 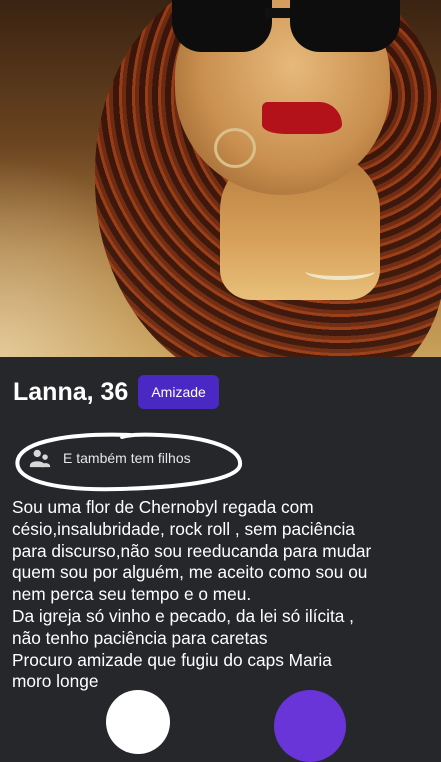 I want to click on dislike-button, so click(x=138, y=722).